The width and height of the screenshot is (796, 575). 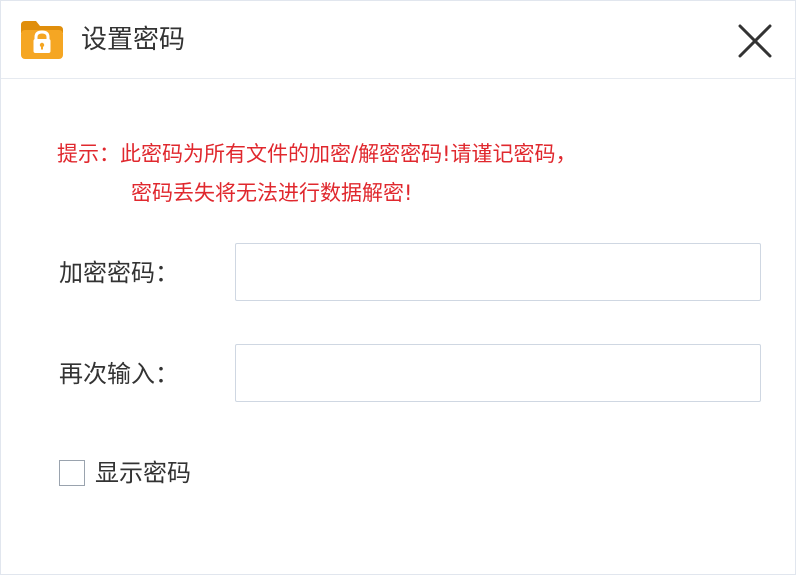 I want to click on password-input, so click(x=498, y=272).